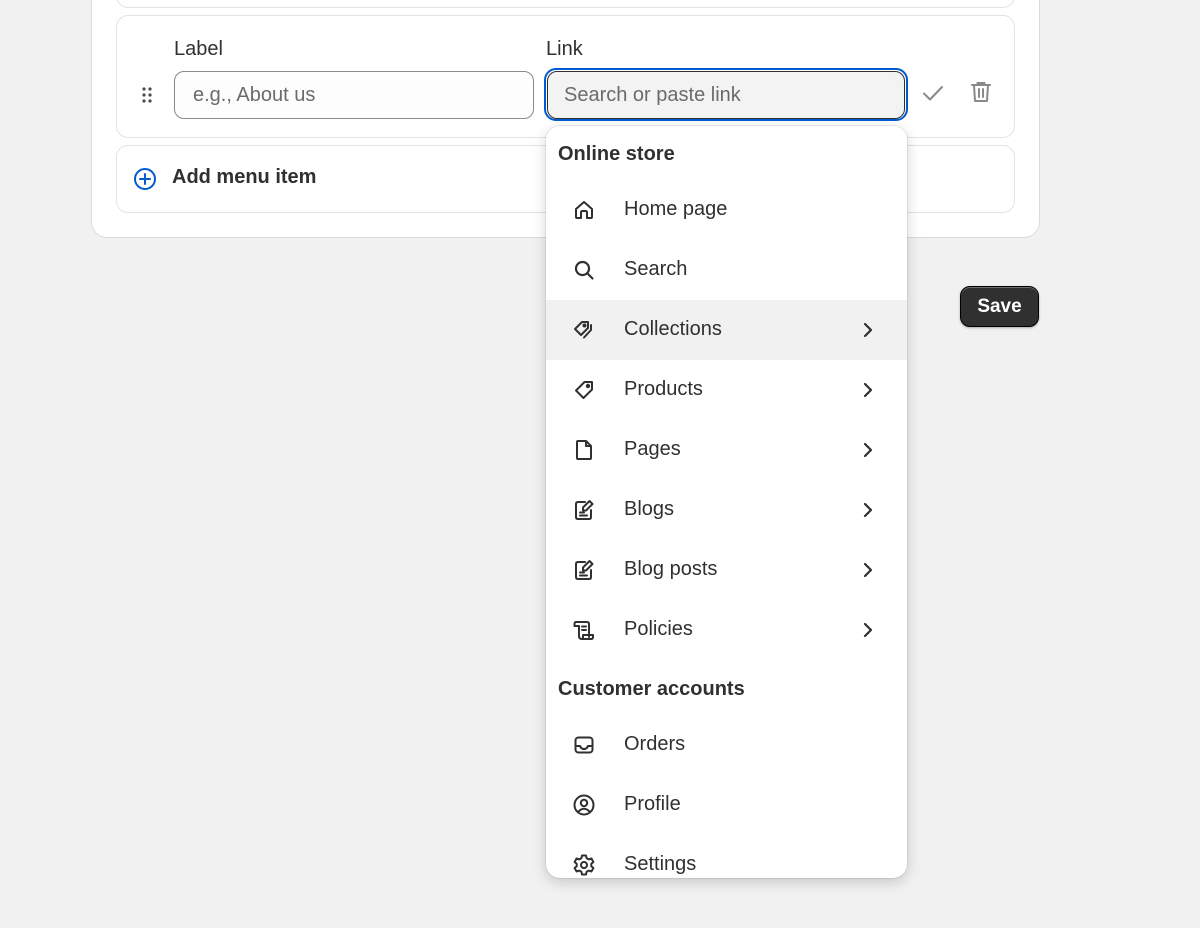 This screenshot has width=1200, height=928. Describe the element at coordinates (354, 95) in the screenshot. I see `label-input` at that location.